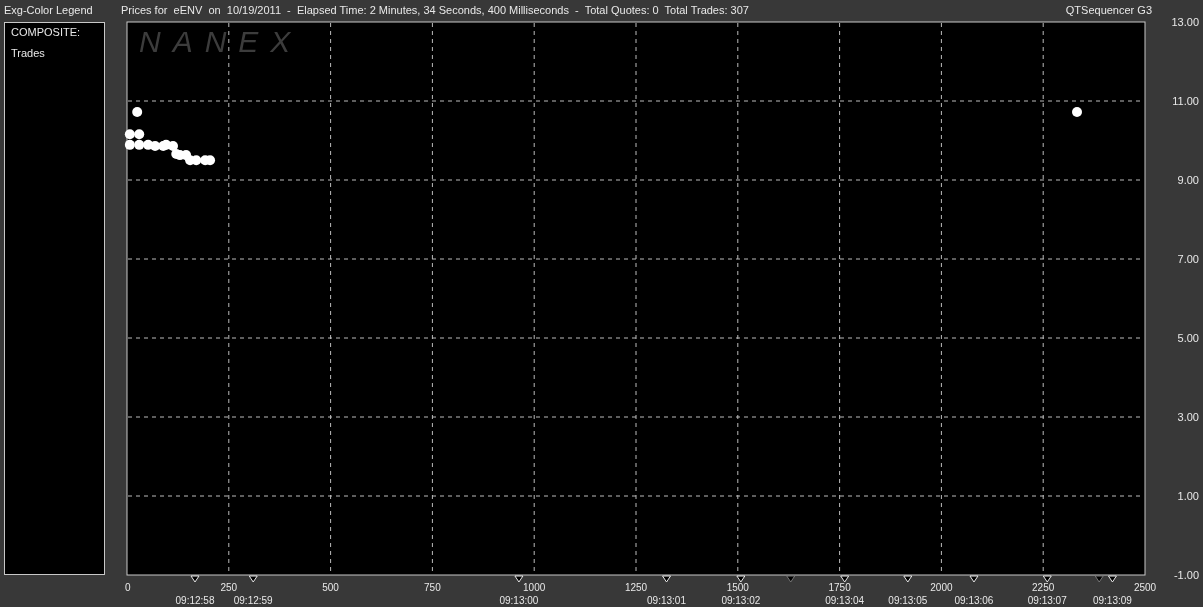 Image resolution: width=1203 pixels, height=607 pixels. Describe the element at coordinates (221, 41) in the screenshot. I see `logo-text: NANEX` at that location.